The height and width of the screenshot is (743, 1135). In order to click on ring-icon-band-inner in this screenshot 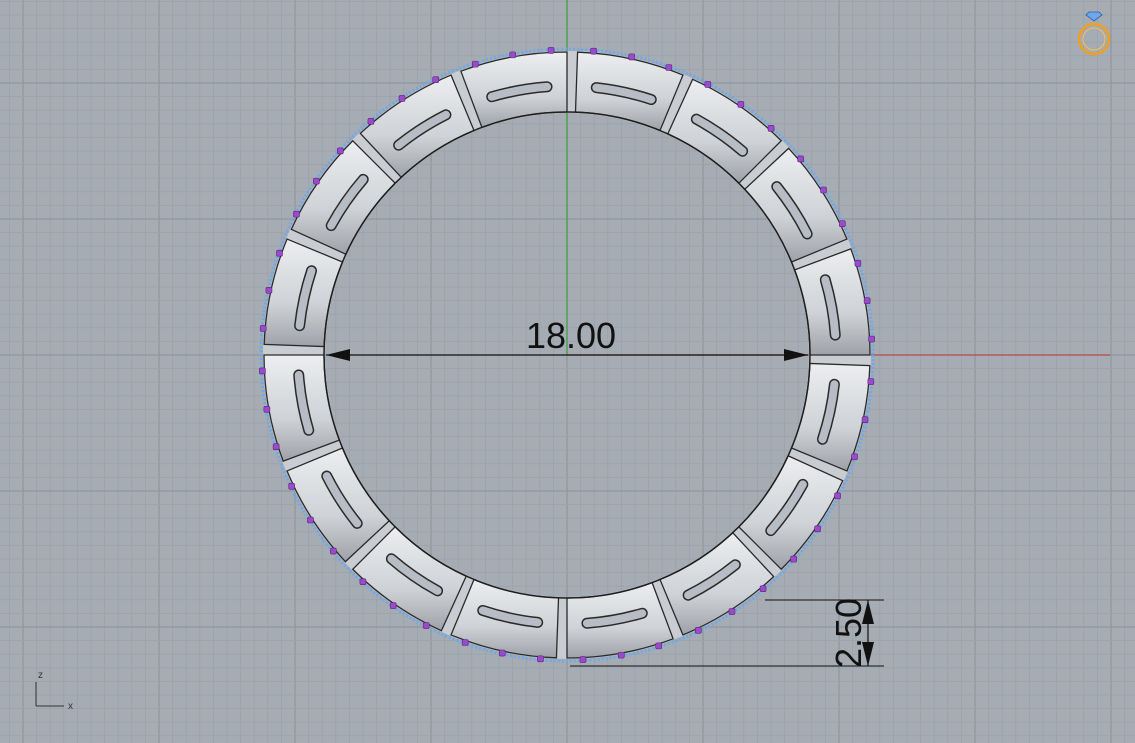, I will do `click(1094, 39)`.